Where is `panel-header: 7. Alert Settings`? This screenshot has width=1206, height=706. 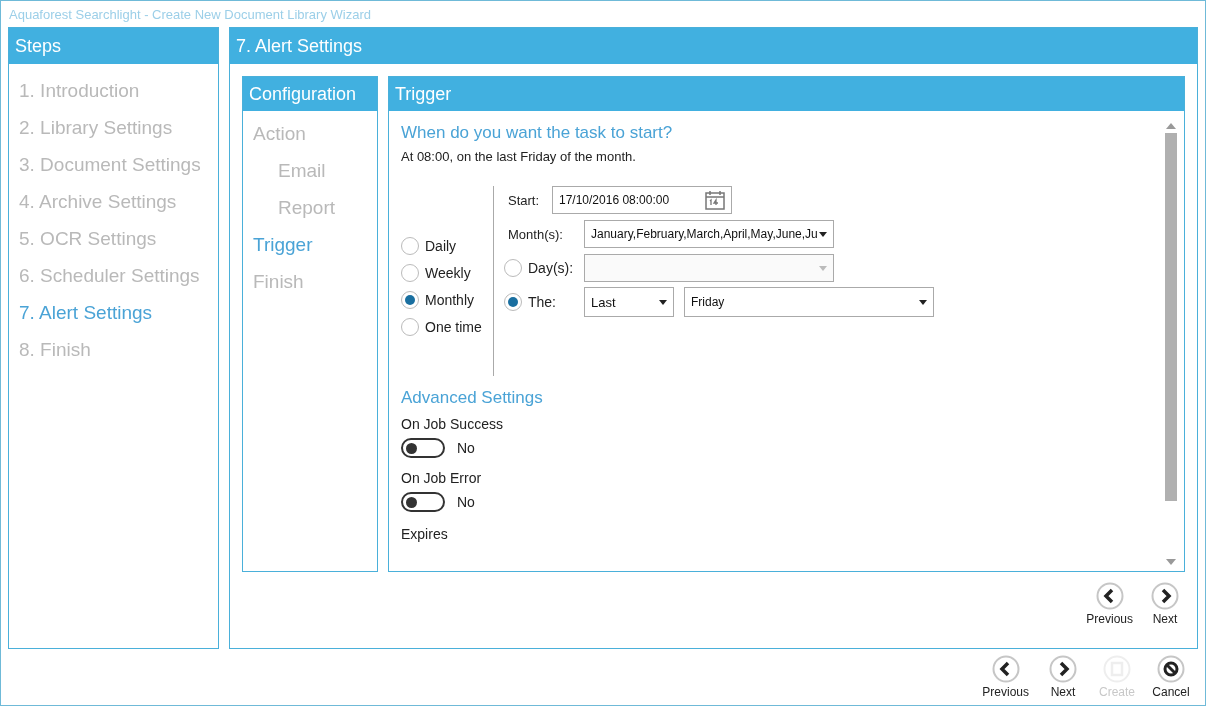 panel-header: 7. Alert Settings is located at coordinates (713, 46).